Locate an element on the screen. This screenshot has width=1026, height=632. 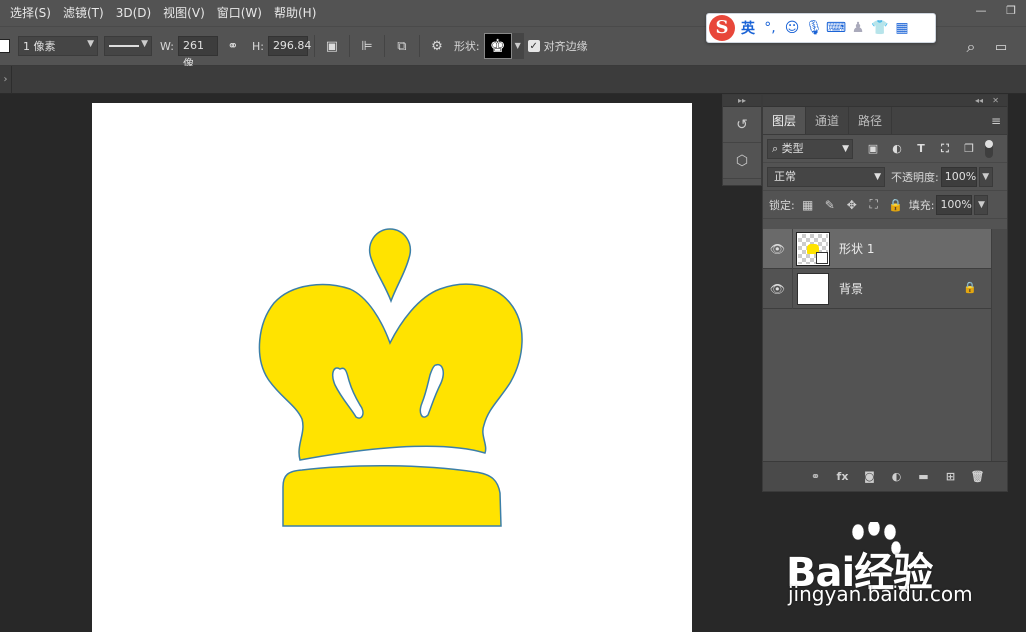
lock-artboard-icon: ⛶ is located at coordinates (874, 205).